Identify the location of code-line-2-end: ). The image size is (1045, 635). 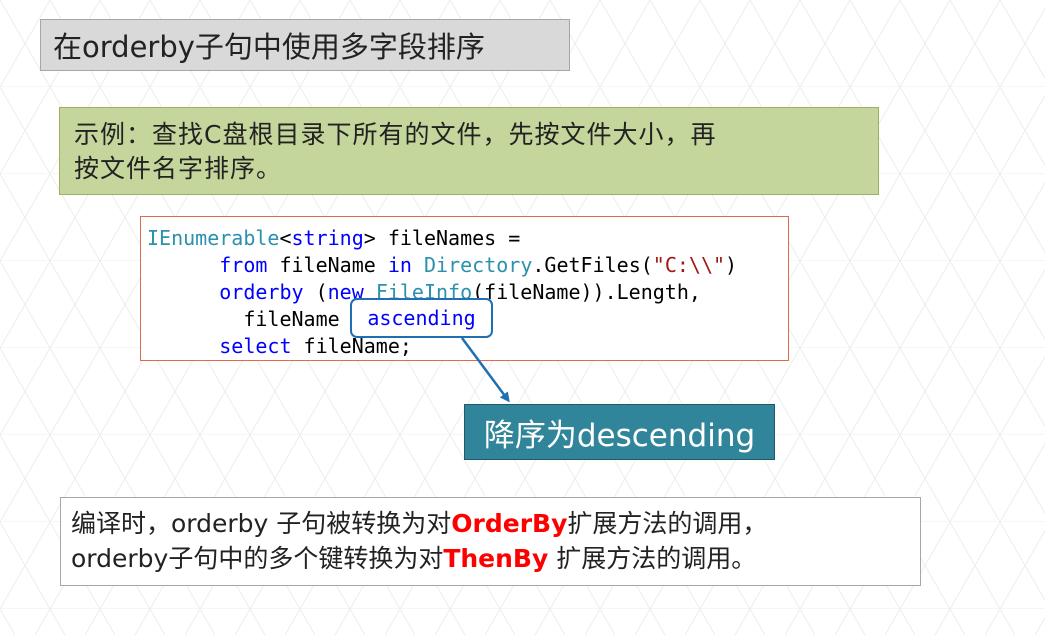
(731, 265).